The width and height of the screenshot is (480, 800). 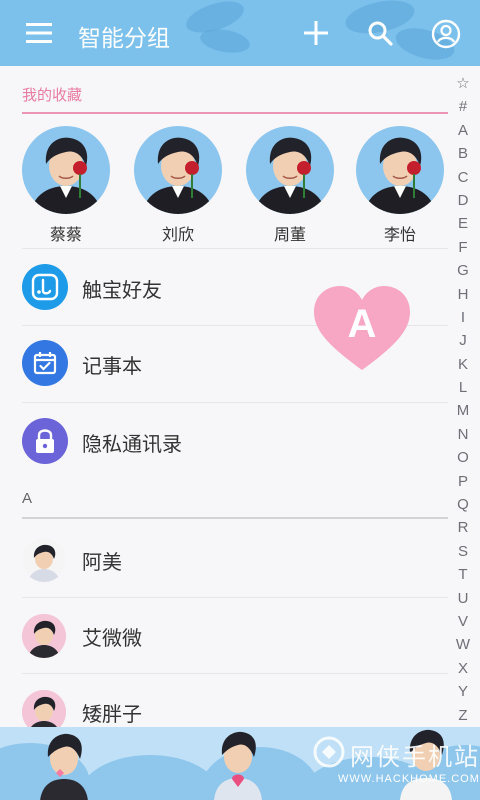 What do you see at coordinates (45, 441) in the screenshot?
I see `lock-icon` at bounding box center [45, 441].